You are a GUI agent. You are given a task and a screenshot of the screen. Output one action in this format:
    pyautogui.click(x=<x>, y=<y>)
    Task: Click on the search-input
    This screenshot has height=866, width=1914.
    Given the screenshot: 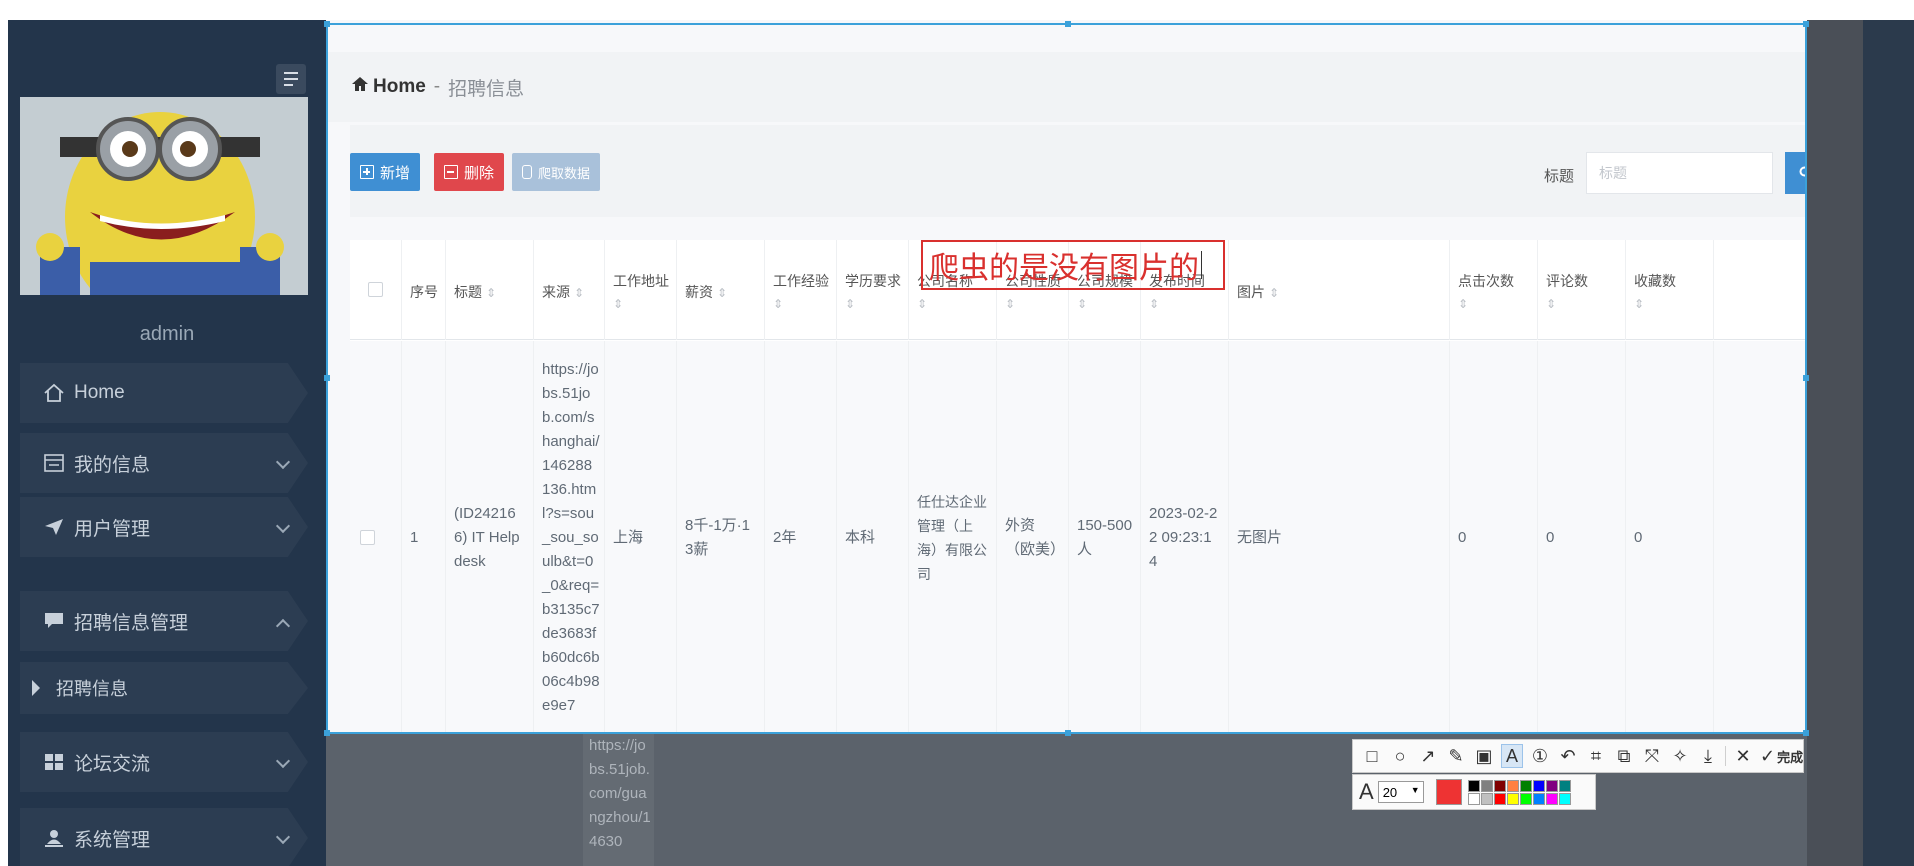 What is the action you would take?
    pyautogui.click(x=1679, y=173)
    